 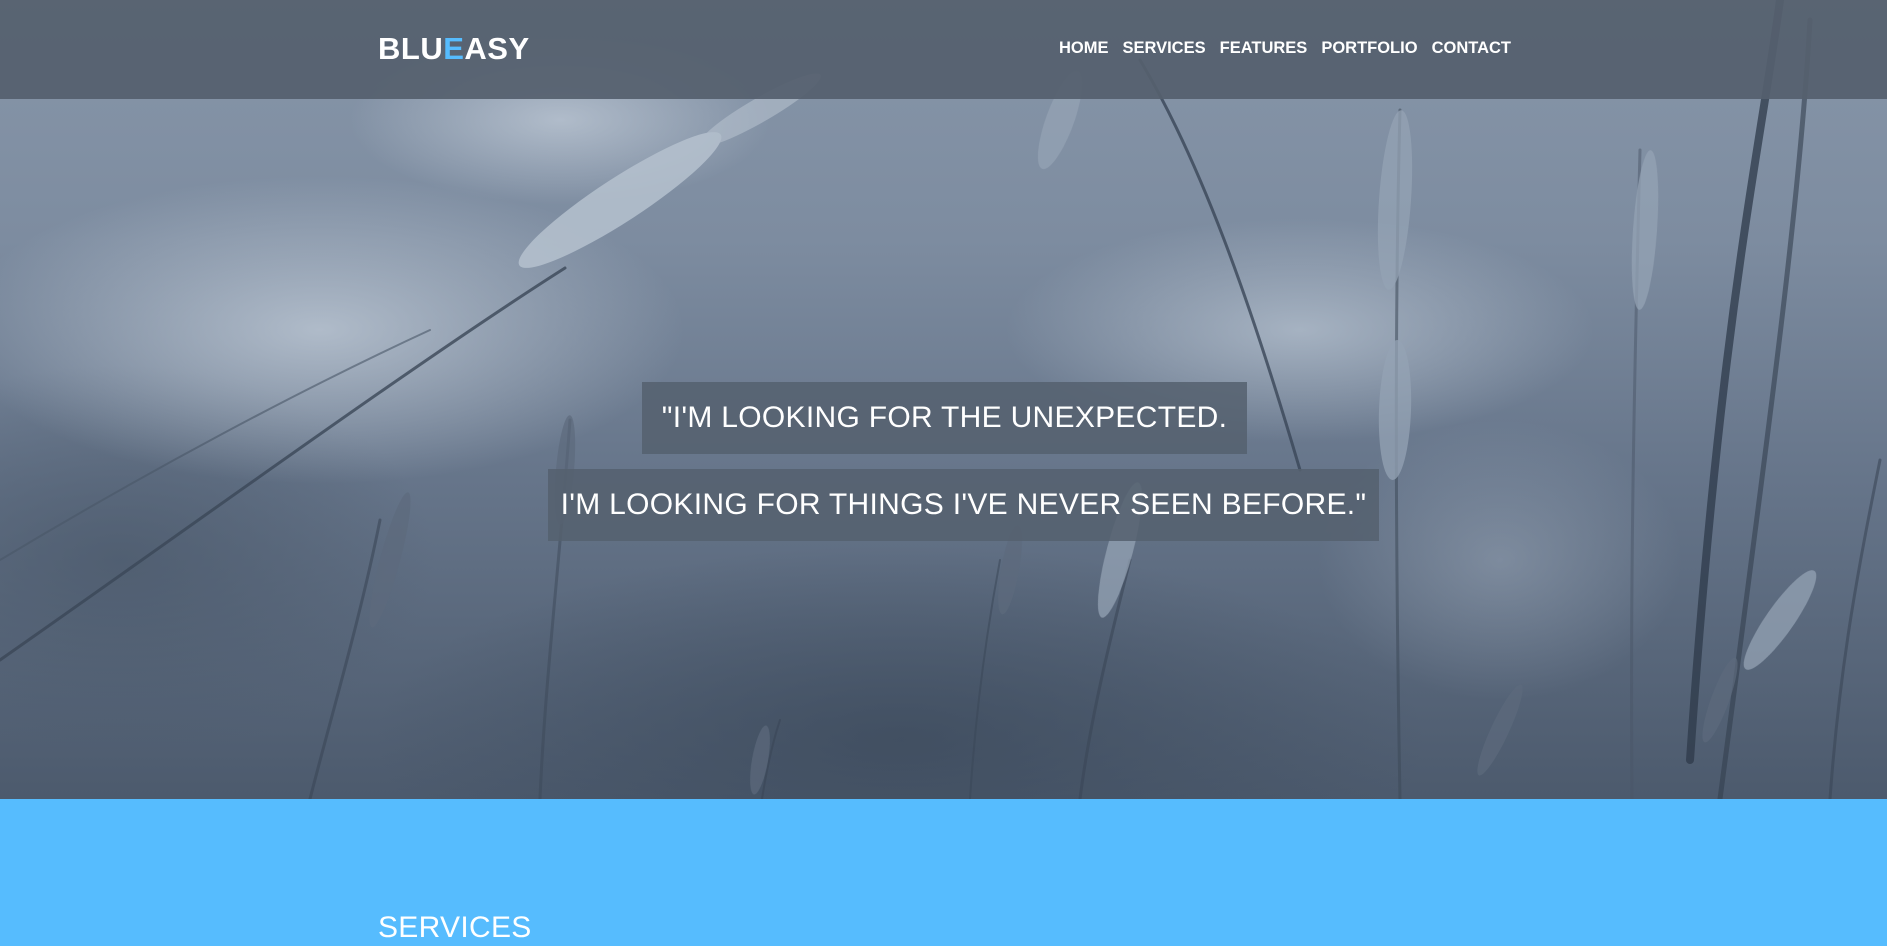 I want to click on nav-item-portfolio: PORTFOLIO, so click(x=1369, y=48).